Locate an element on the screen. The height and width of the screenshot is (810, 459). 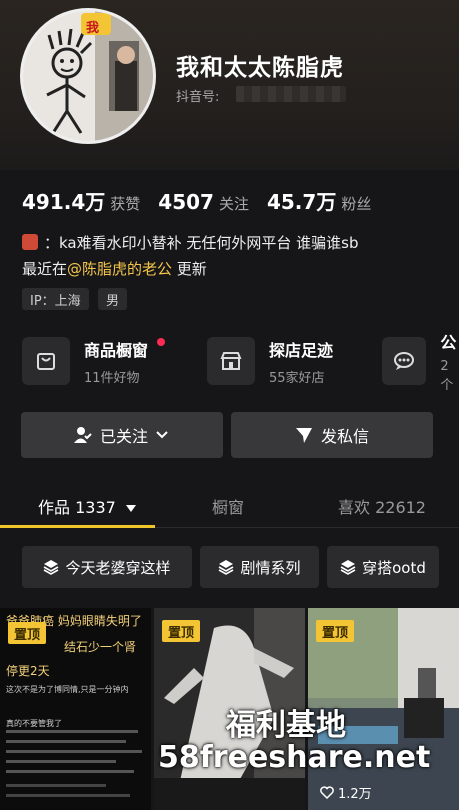
tab-showcase: 橱窗 is located at coordinates (228, 506).